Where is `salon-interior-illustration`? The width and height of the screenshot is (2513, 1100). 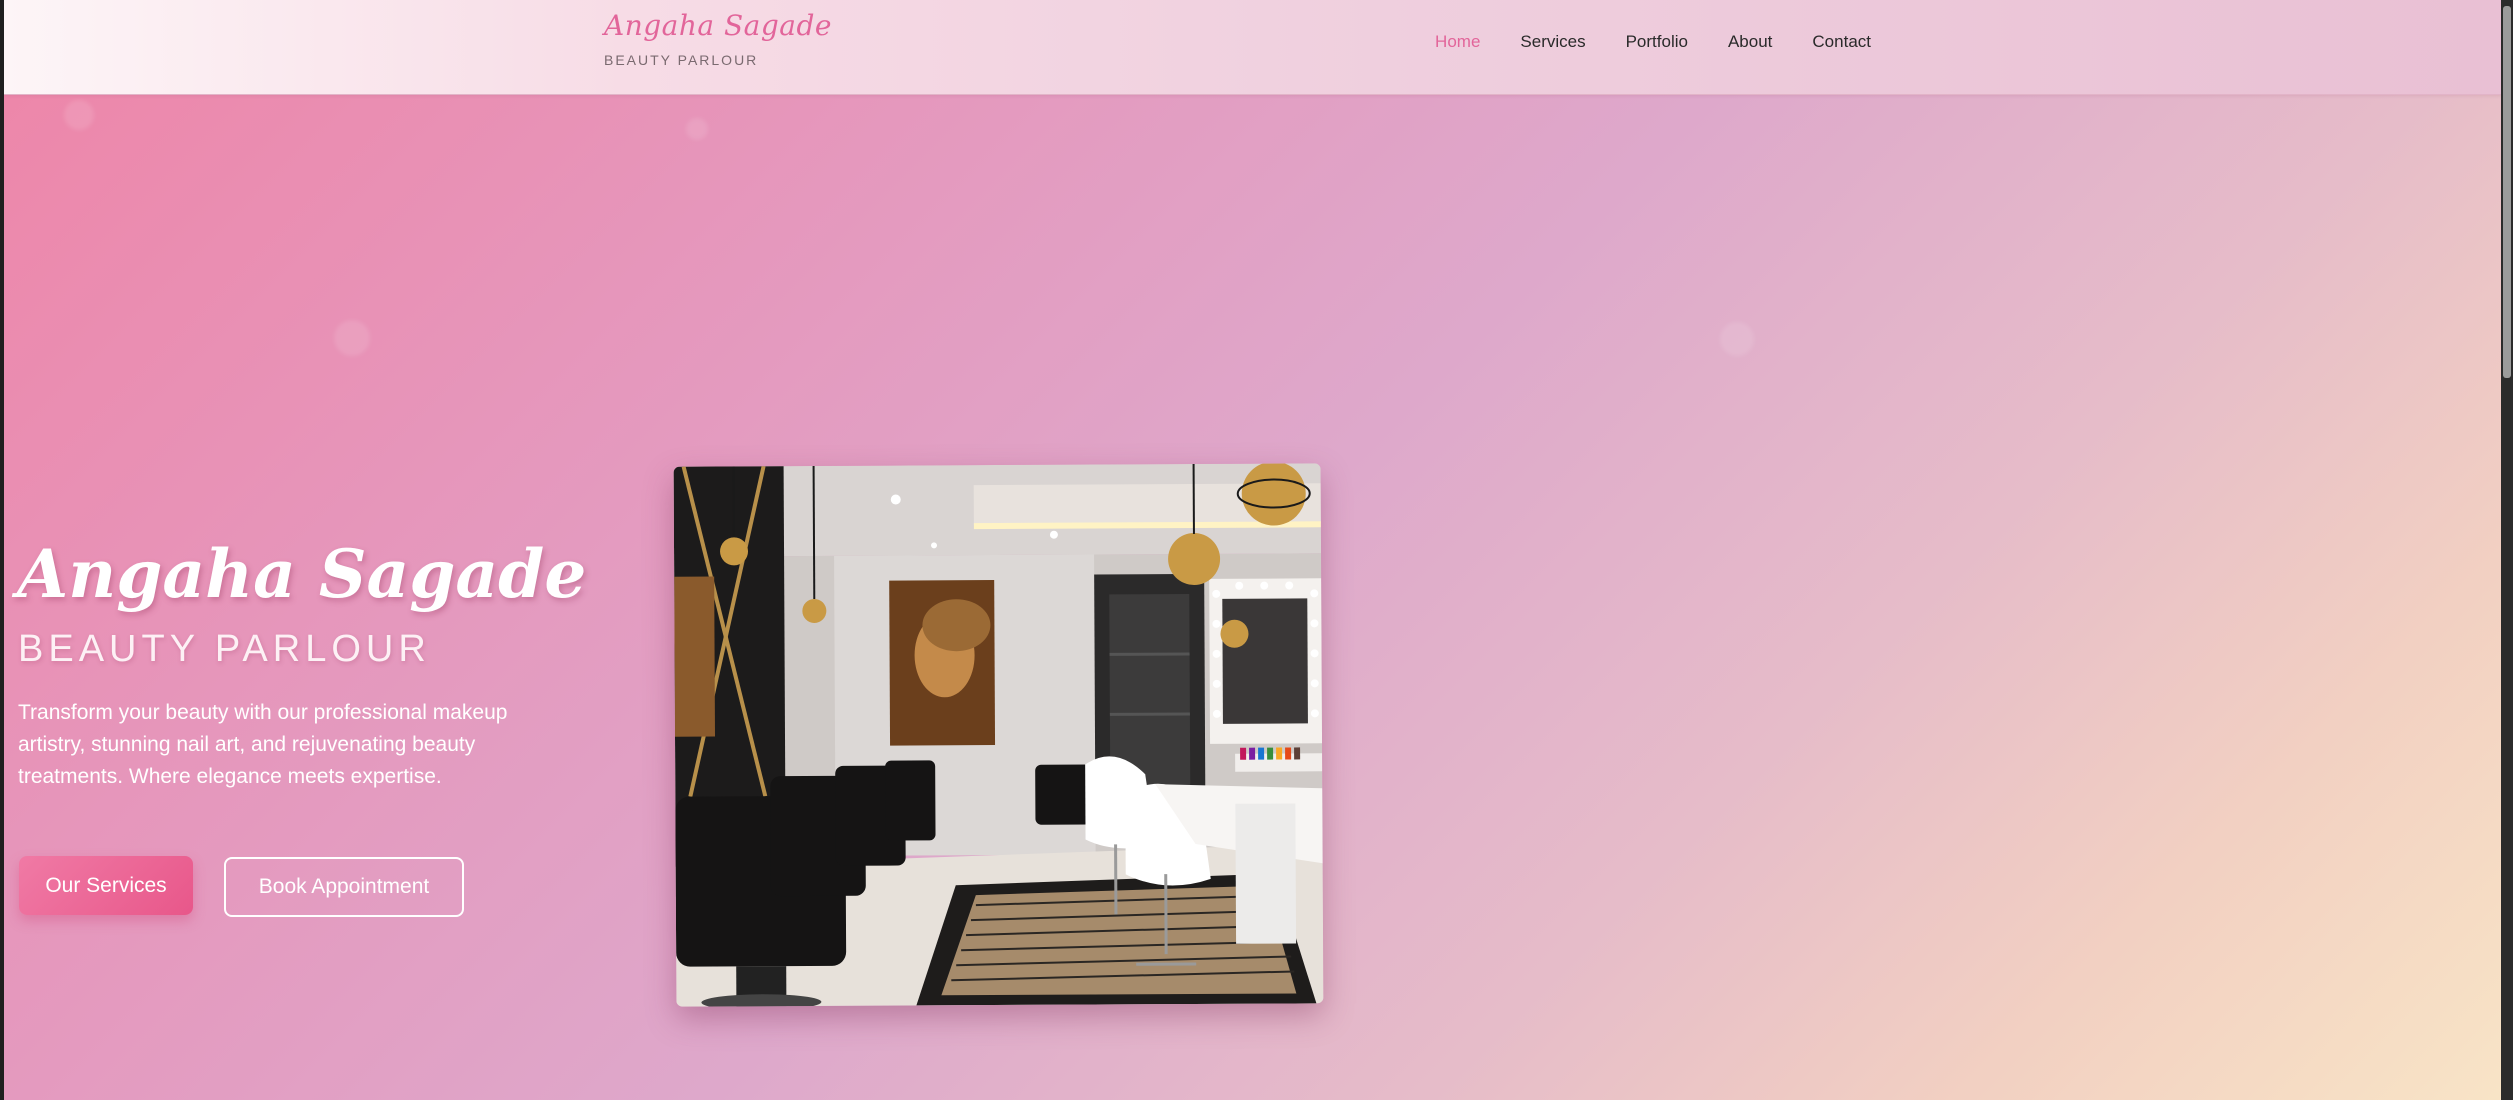
salon-interior-illustration is located at coordinates (998, 735).